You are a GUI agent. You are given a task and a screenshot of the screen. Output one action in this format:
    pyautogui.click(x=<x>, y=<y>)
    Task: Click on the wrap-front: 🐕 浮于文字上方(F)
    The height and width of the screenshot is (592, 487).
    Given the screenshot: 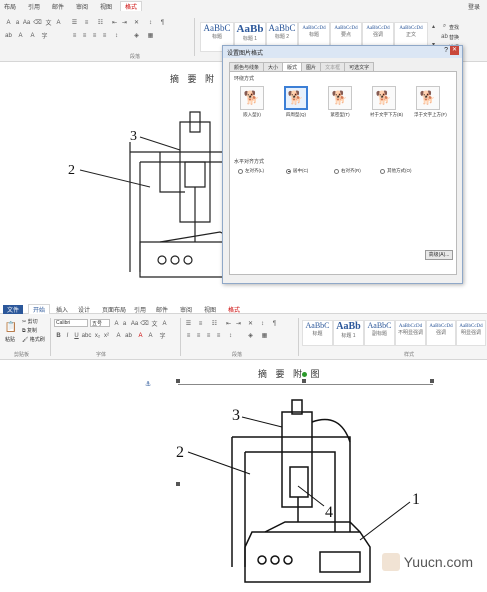 What is the action you would take?
    pyautogui.click(x=430, y=102)
    